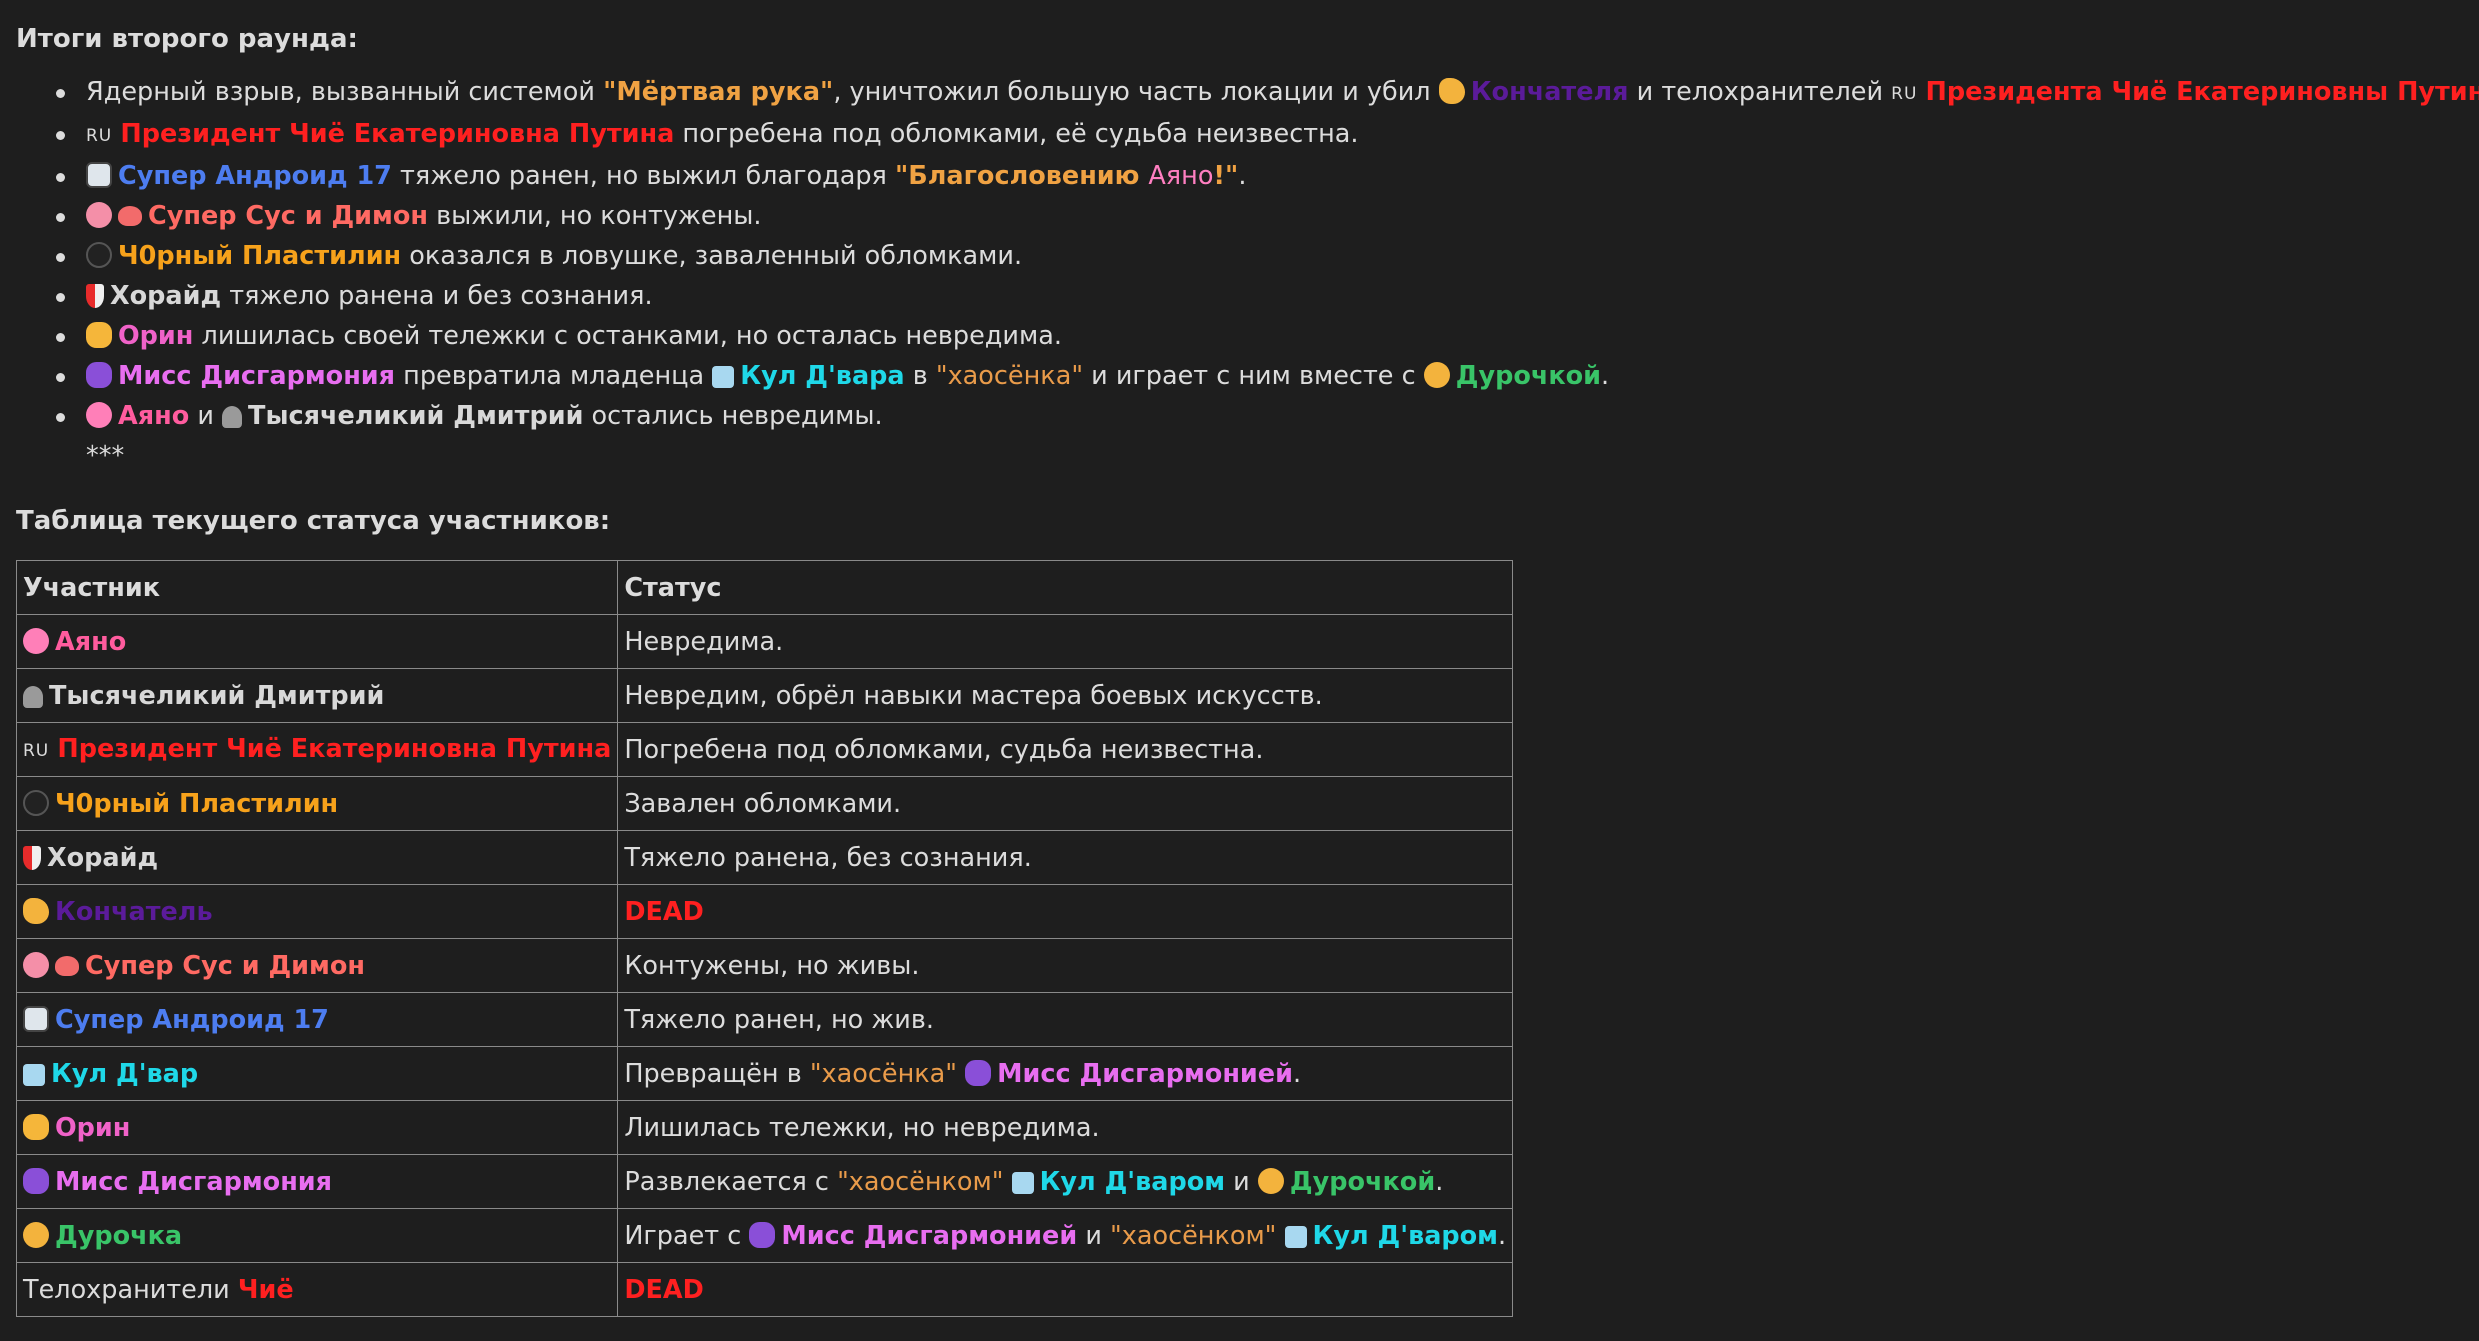  I want to click on table-row: Телохранители Чиё DEAD, so click(764, 1289).